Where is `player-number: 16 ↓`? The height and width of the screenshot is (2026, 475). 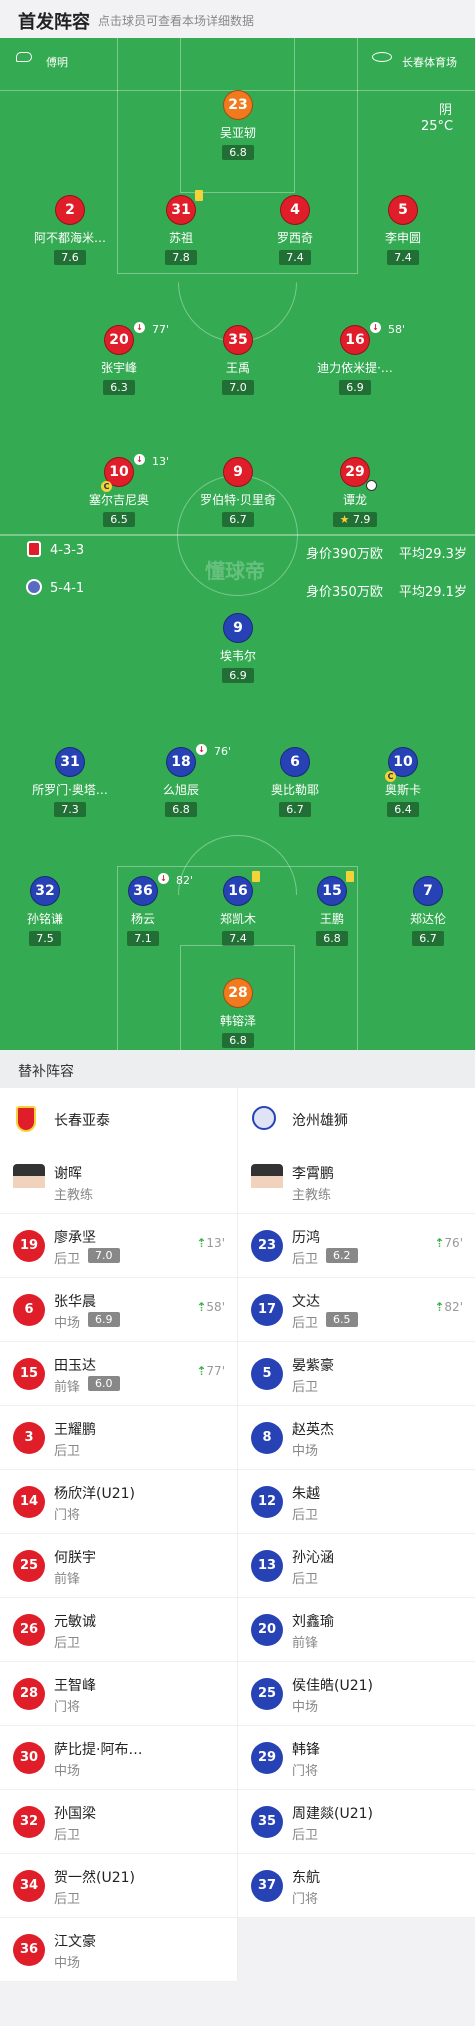 player-number: 16 ↓ is located at coordinates (360, 338).